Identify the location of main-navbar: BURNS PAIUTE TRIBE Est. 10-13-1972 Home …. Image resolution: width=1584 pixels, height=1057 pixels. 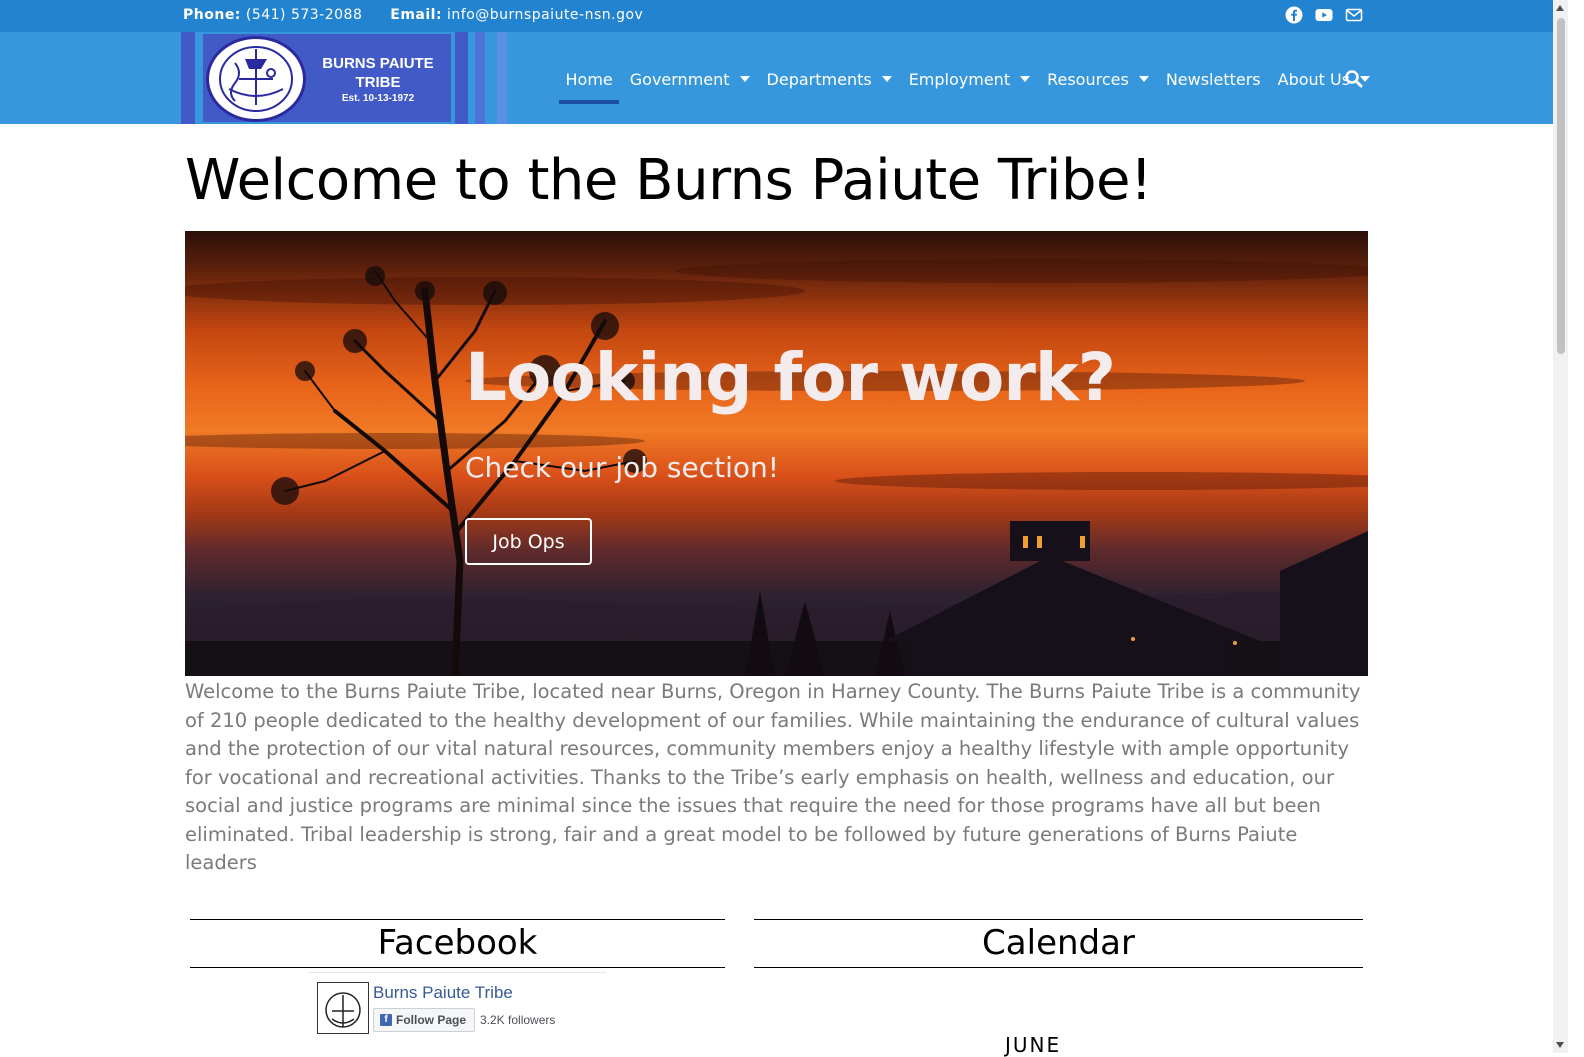
(776, 78).